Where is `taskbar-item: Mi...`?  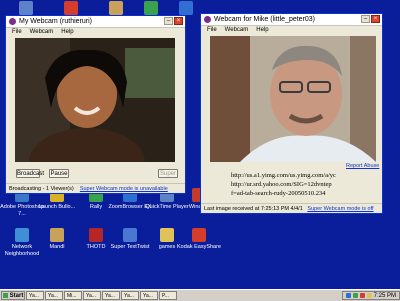
taskbar-item: Mi... is located at coordinates (73, 295).